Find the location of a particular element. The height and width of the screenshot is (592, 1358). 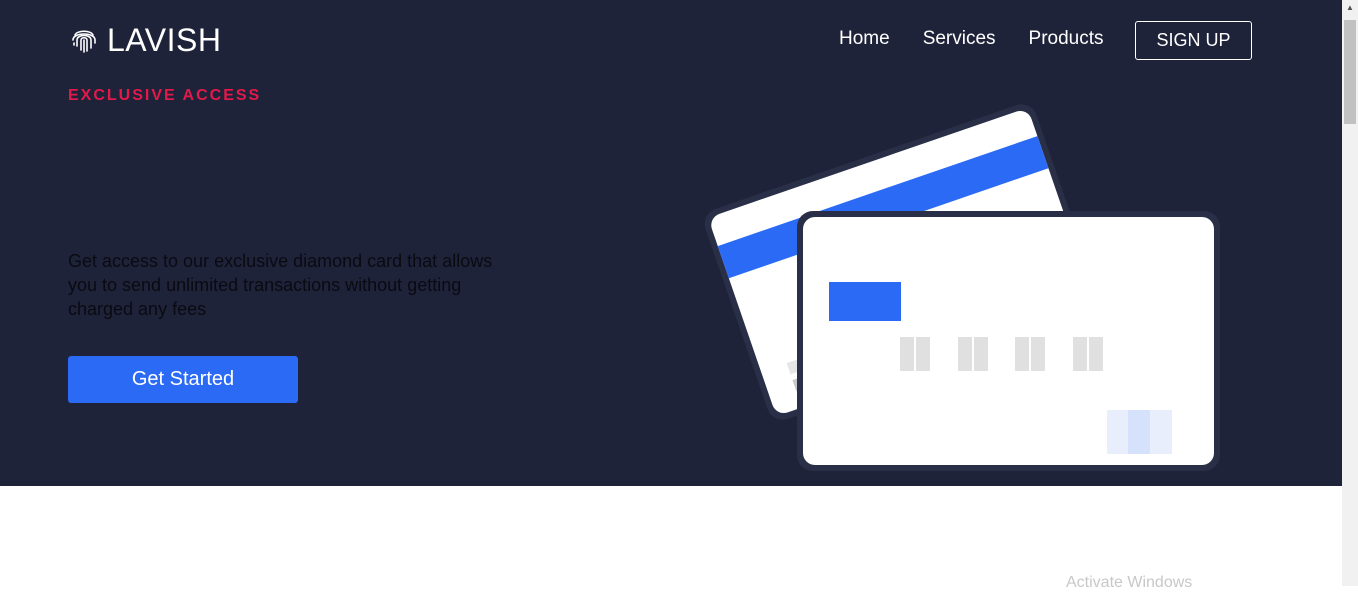

scroll-up-icon: ▲ is located at coordinates (1350, 8).